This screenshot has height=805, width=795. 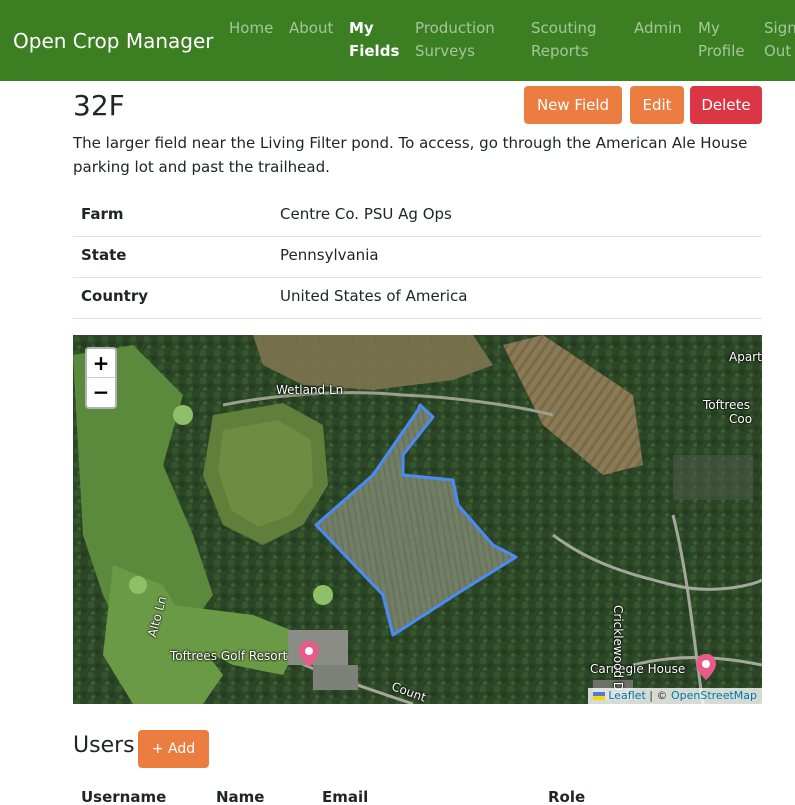 I want to click on map-label-place: Toftrees Golf Resort, so click(x=229, y=656).